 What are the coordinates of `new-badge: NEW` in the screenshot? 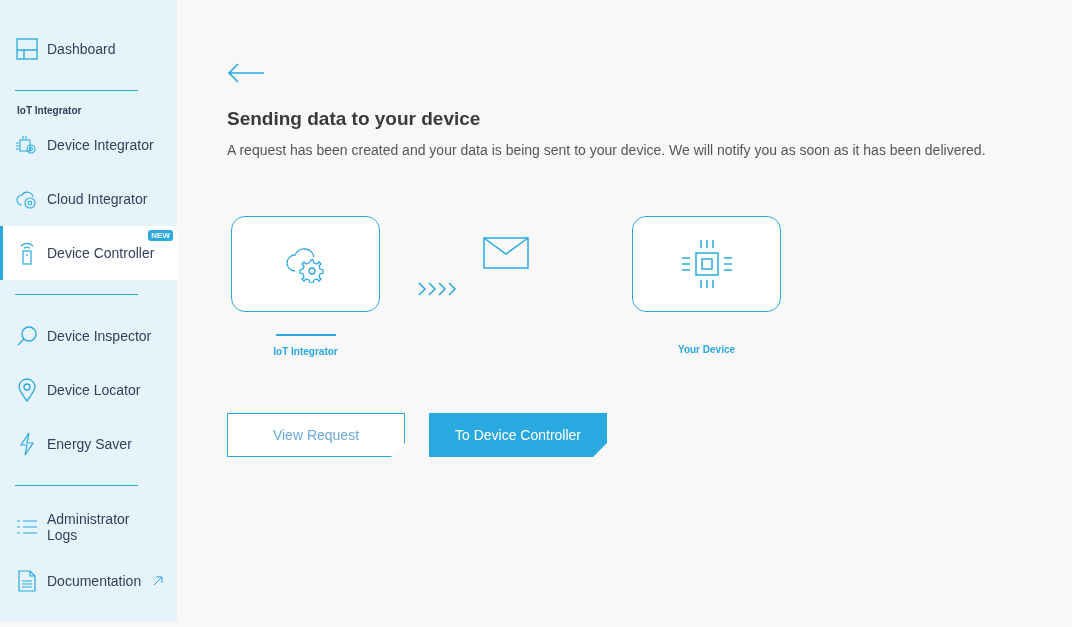 It's located at (160, 235).